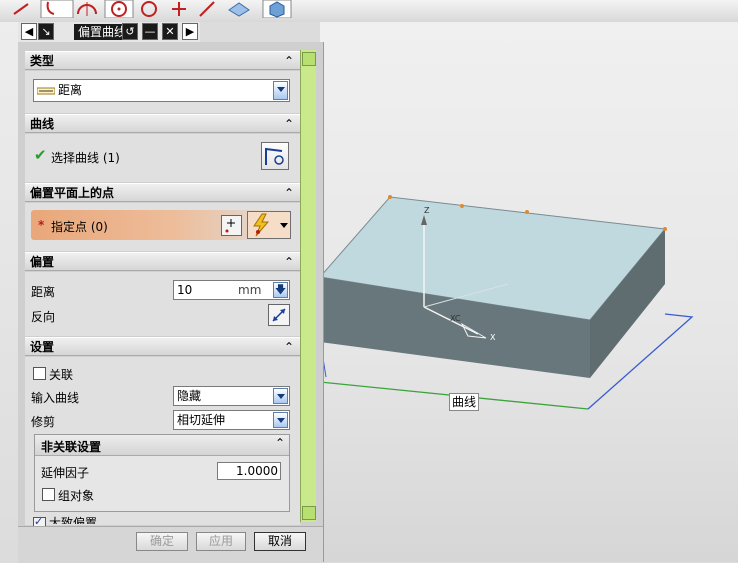 This screenshot has width=738, height=563. What do you see at coordinates (280, 420) in the screenshot?
I see `trim-dropdown-icon` at bounding box center [280, 420].